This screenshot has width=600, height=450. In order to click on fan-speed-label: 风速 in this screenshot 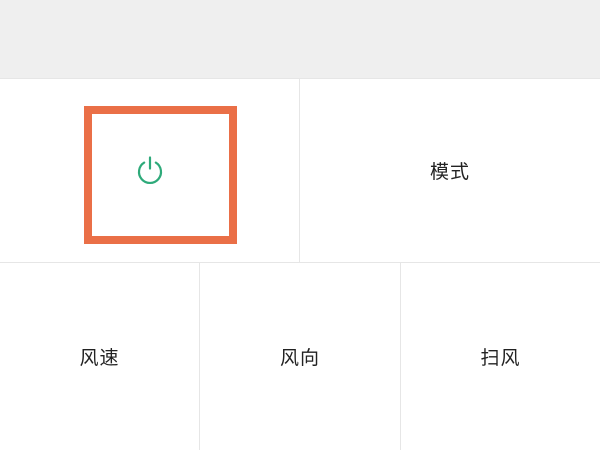, I will do `click(99, 358)`.